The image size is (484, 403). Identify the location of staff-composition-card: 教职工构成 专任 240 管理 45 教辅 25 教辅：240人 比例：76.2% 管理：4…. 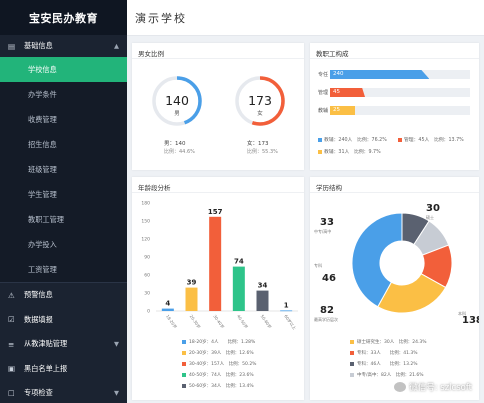
(394, 106).